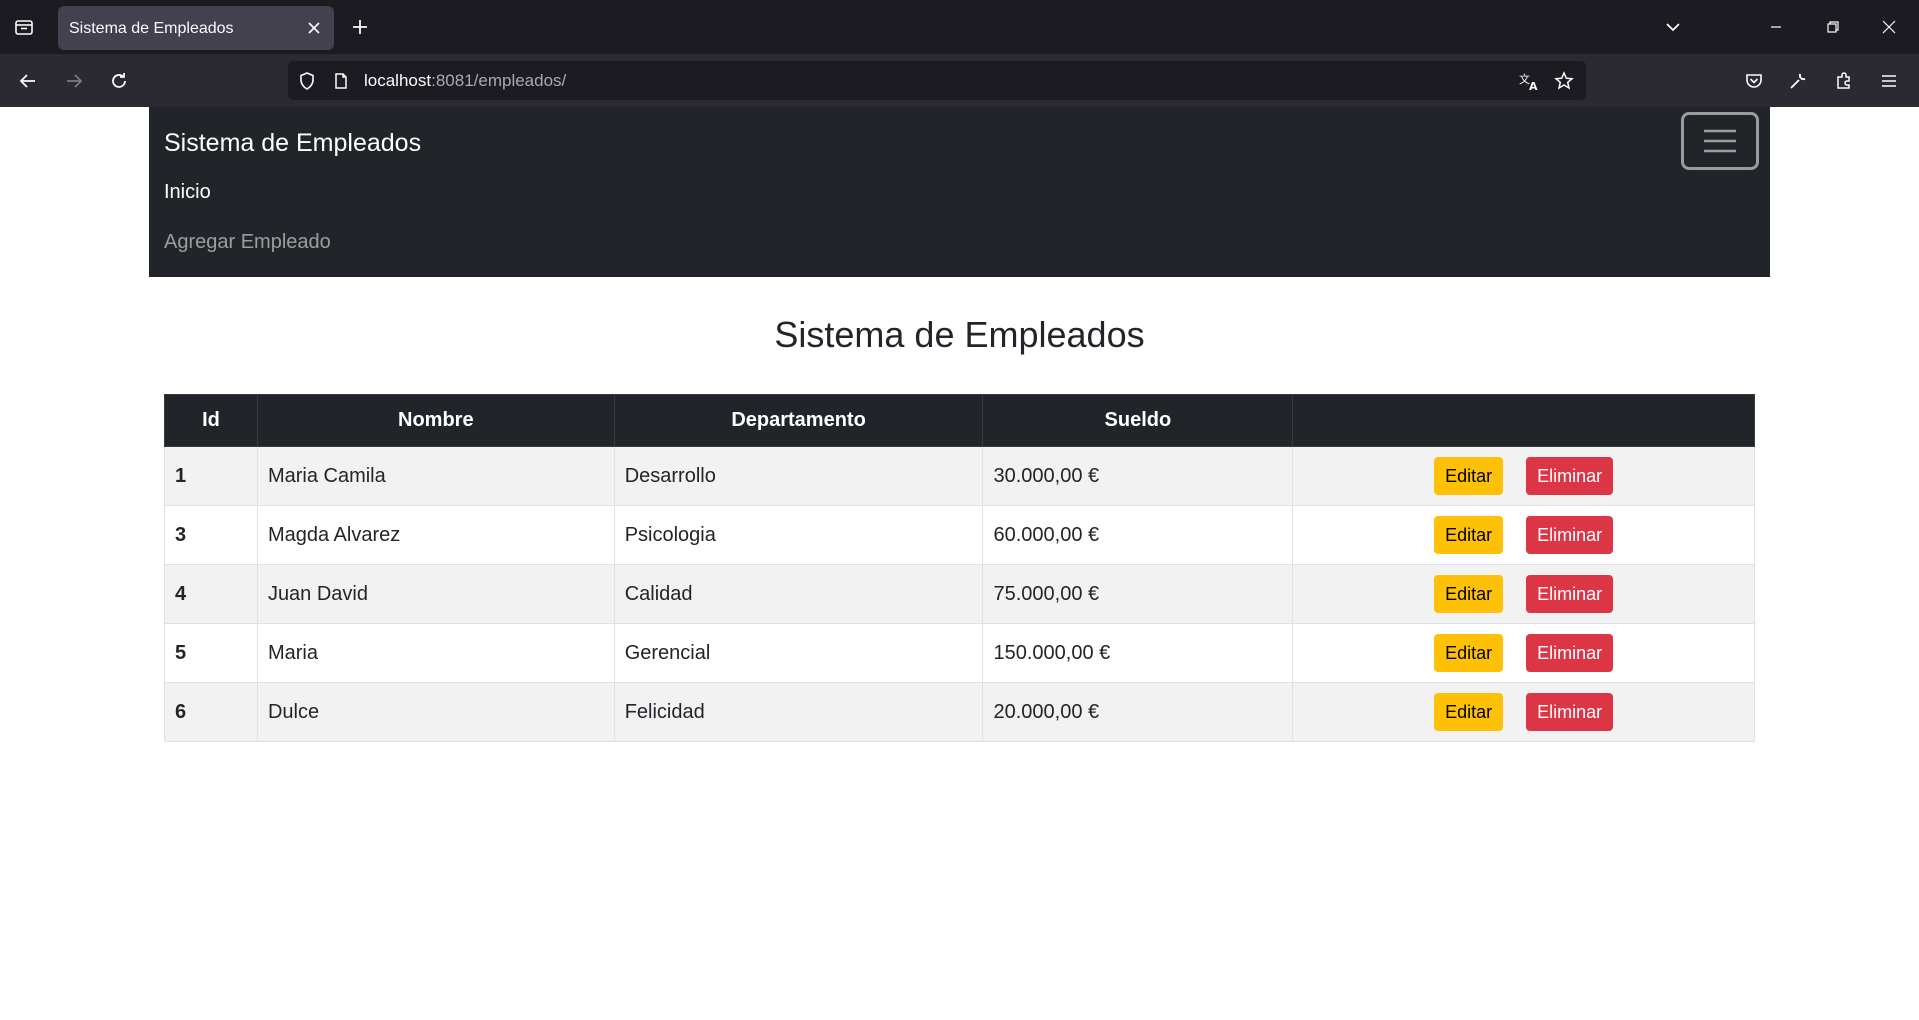 Image resolution: width=1919 pixels, height=1020 pixels. I want to click on forward-button, so click(74, 81).